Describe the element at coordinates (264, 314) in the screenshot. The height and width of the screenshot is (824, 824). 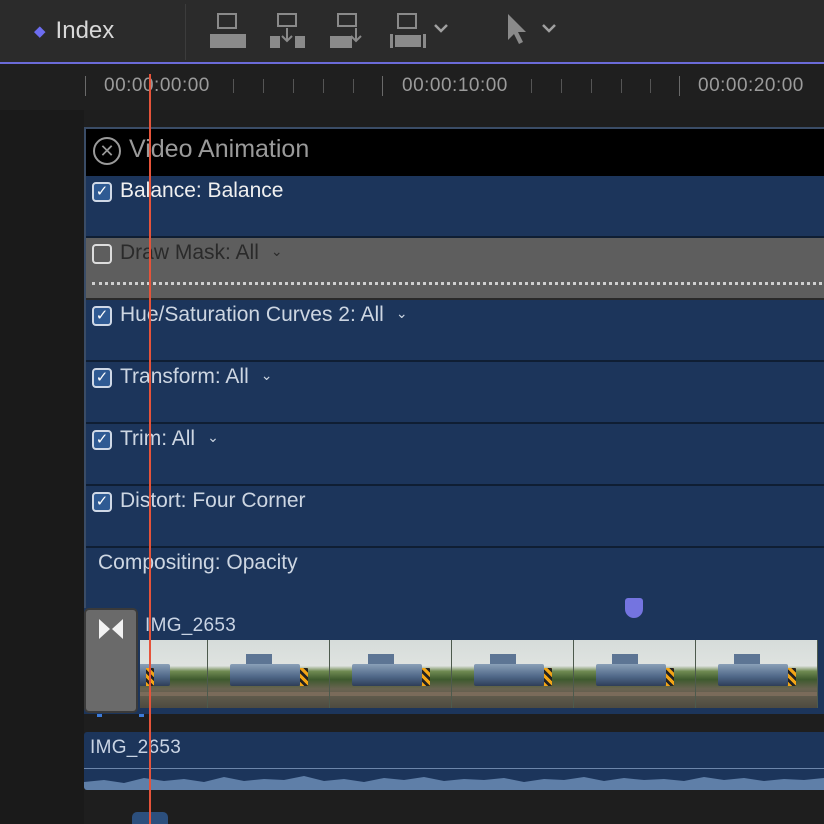
I see `effect-label: Hue/Saturation Curves 2: All ⌄` at that location.